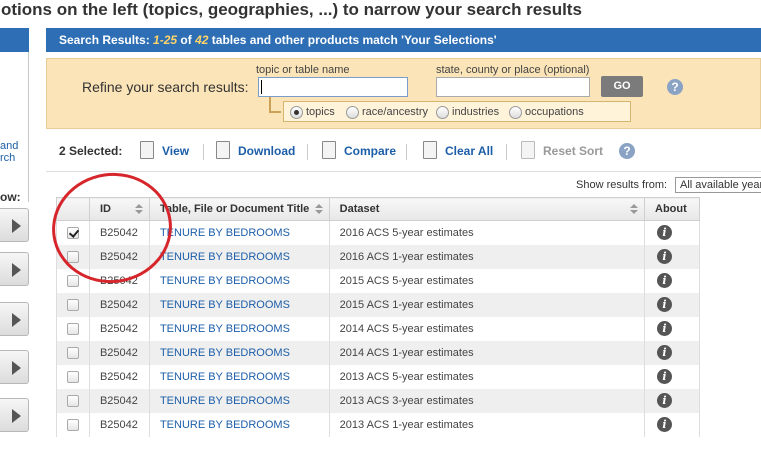 The width and height of the screenshot is (761, 450). I want to click on column-header-about: About, so click(672, 209).